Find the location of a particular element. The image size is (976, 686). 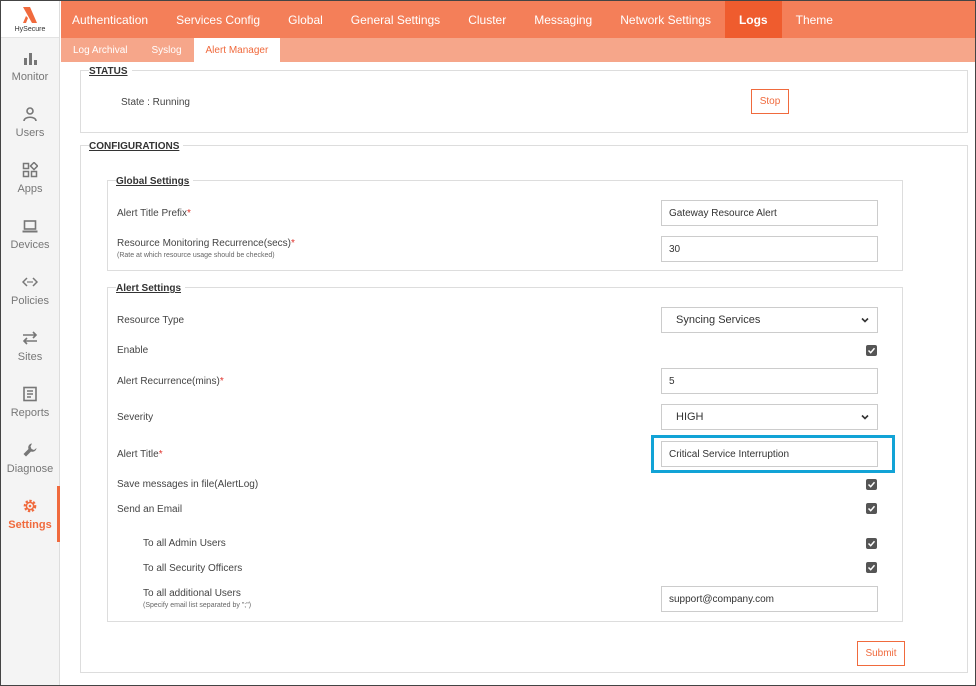

severity-value: HIGH is located at coordinates (690, 417).